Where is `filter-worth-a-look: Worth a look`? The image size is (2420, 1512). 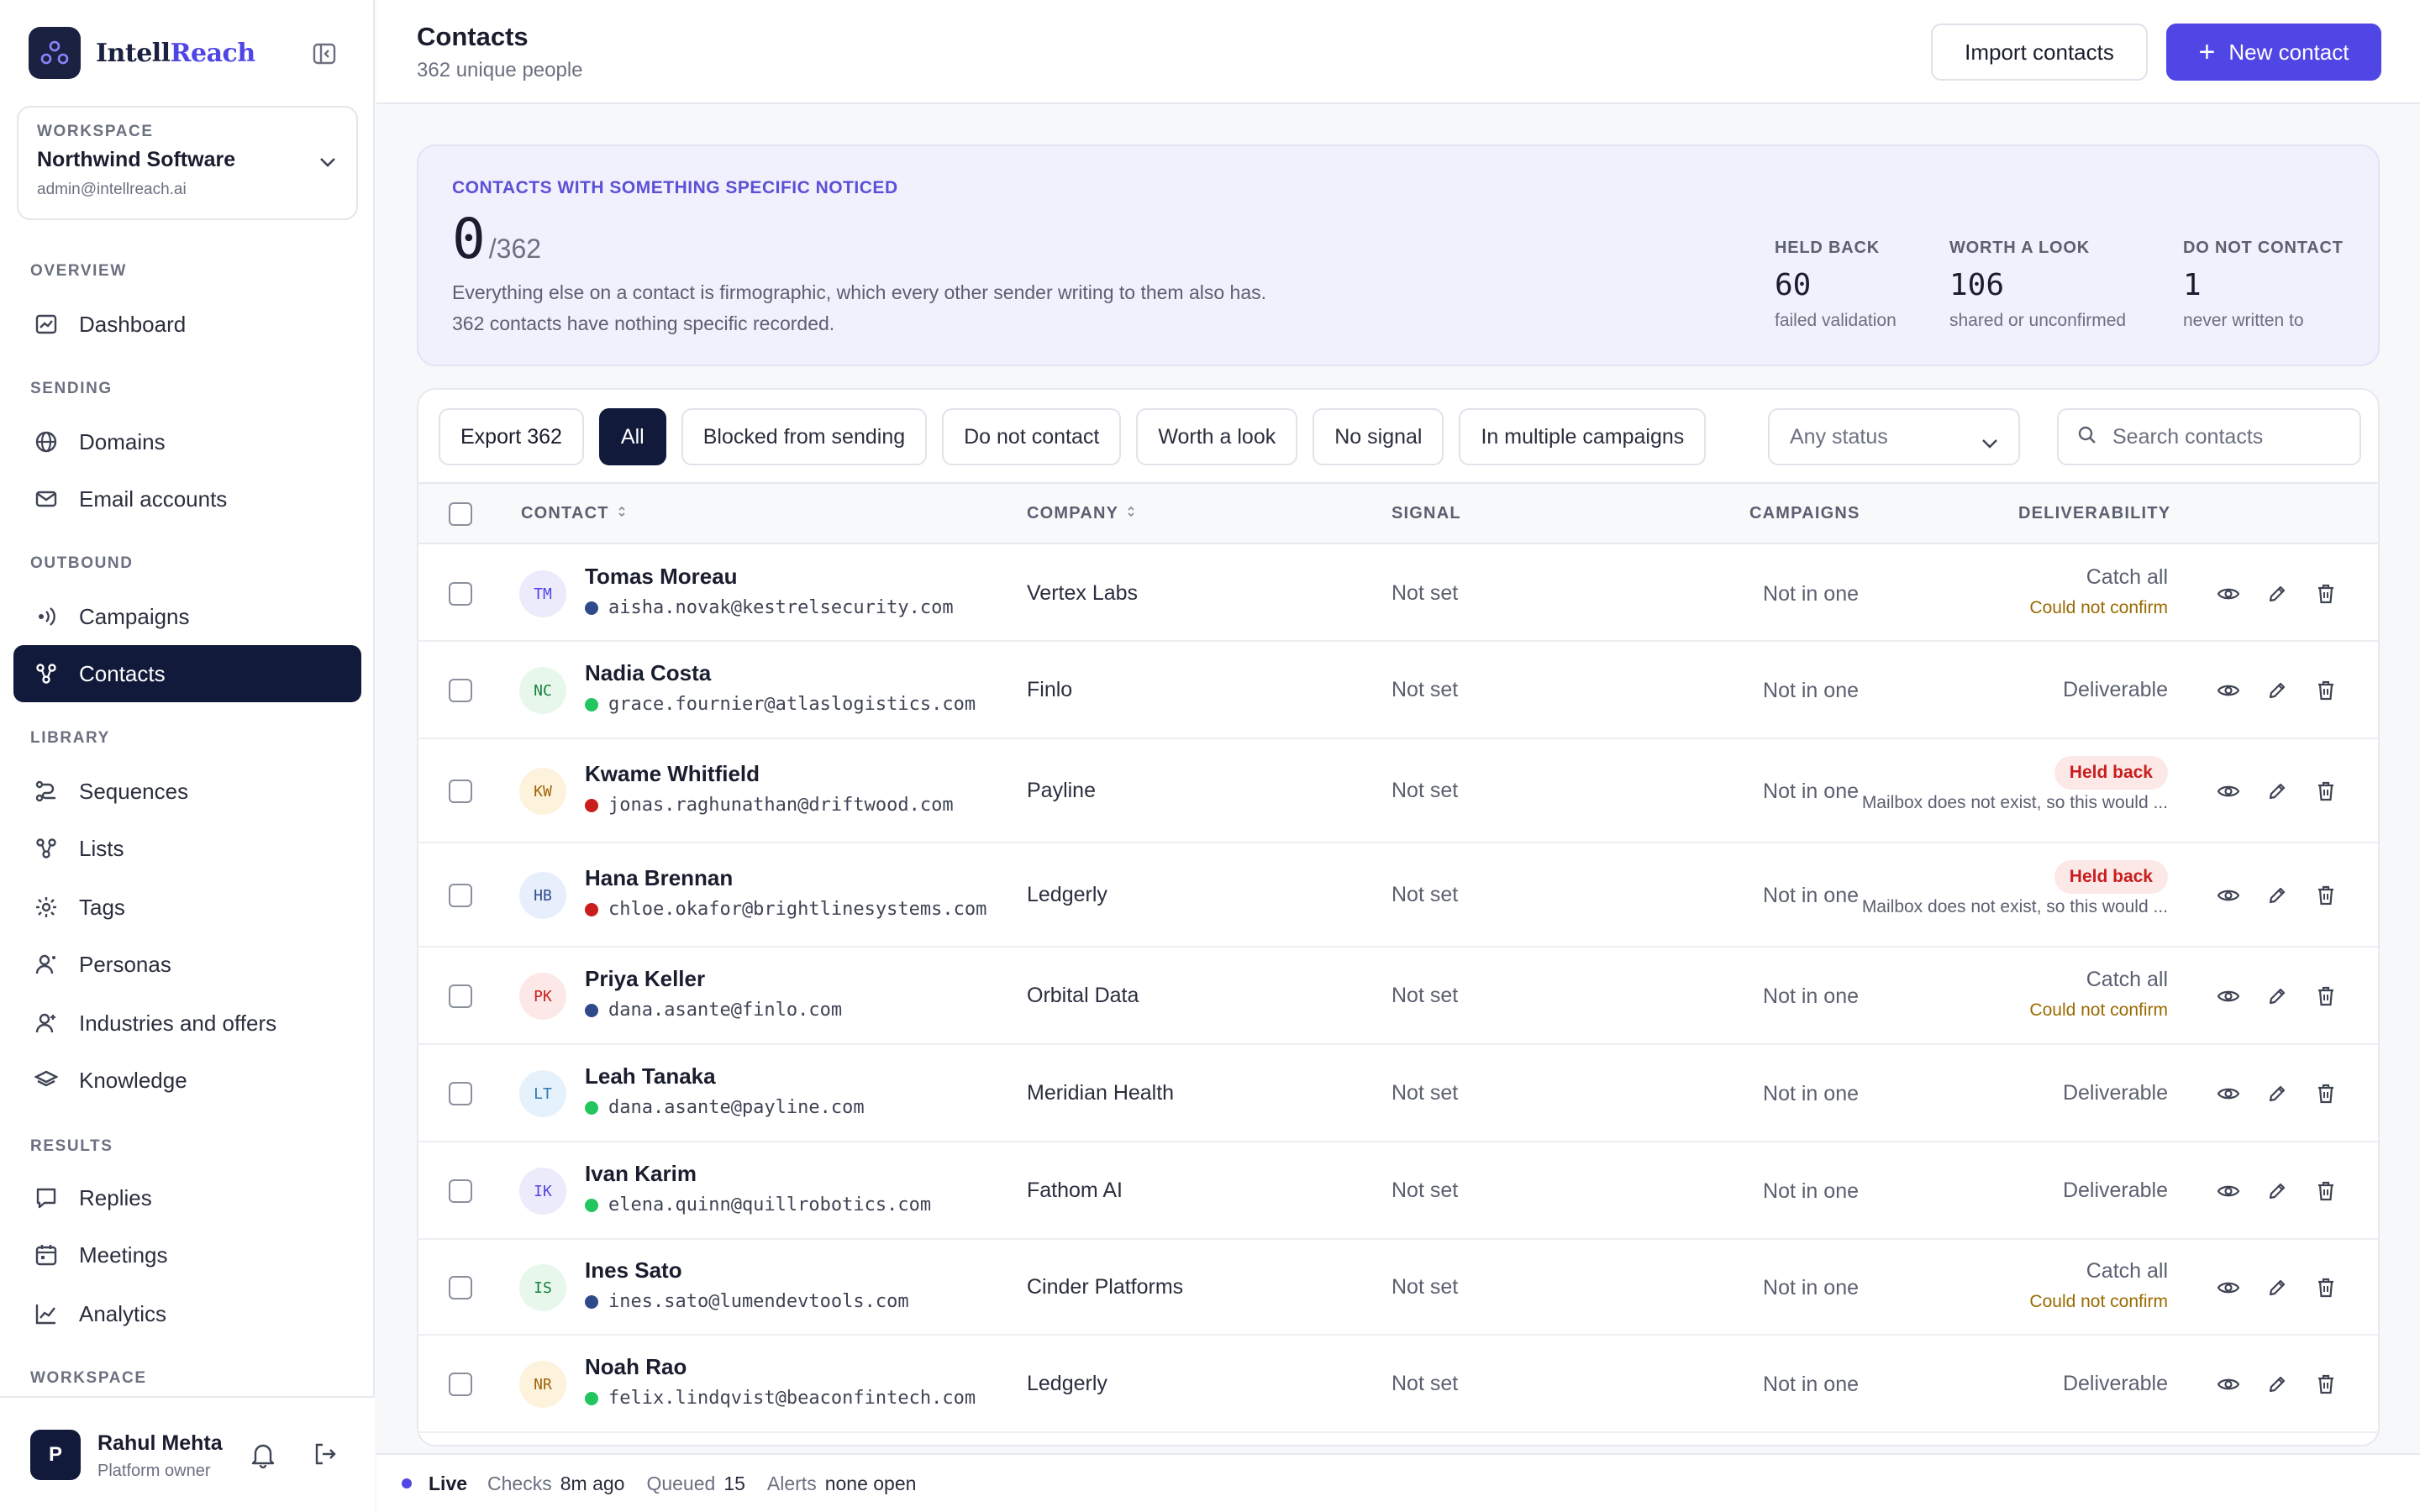 filter-worth-a-look: Worth a look is located at coordinates (1217, 436).